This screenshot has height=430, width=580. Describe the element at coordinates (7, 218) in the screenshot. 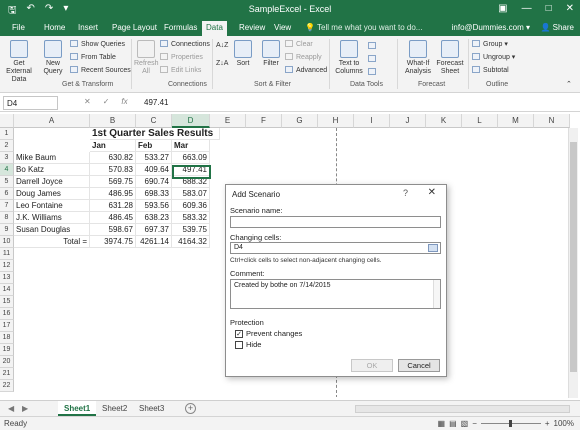

I see `row-header-8: 8` at that location.